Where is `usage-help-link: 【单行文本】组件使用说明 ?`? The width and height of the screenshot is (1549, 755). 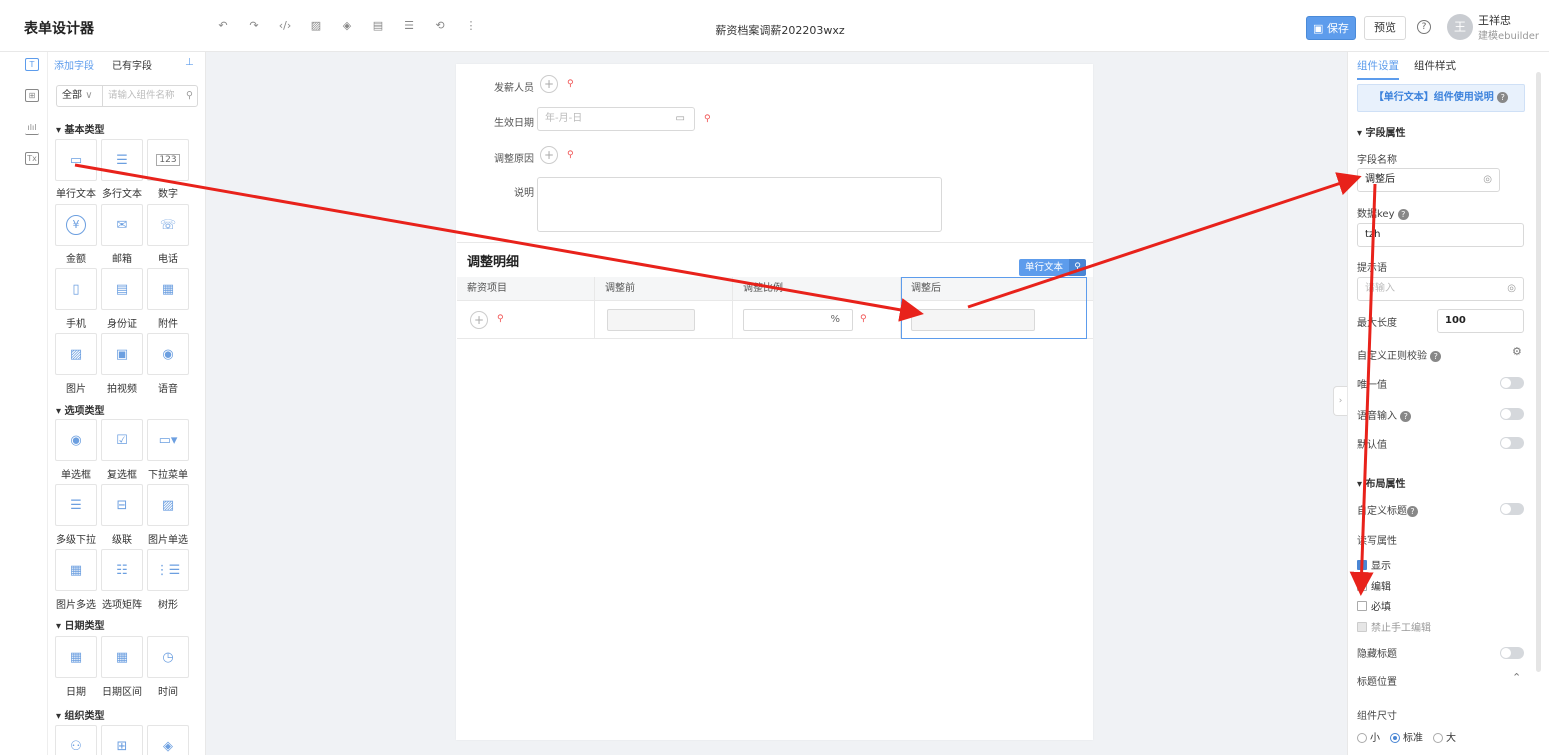 usage-help-link: 【单行文本】组件使用说明 ? is located at coordinates (1441, 98).